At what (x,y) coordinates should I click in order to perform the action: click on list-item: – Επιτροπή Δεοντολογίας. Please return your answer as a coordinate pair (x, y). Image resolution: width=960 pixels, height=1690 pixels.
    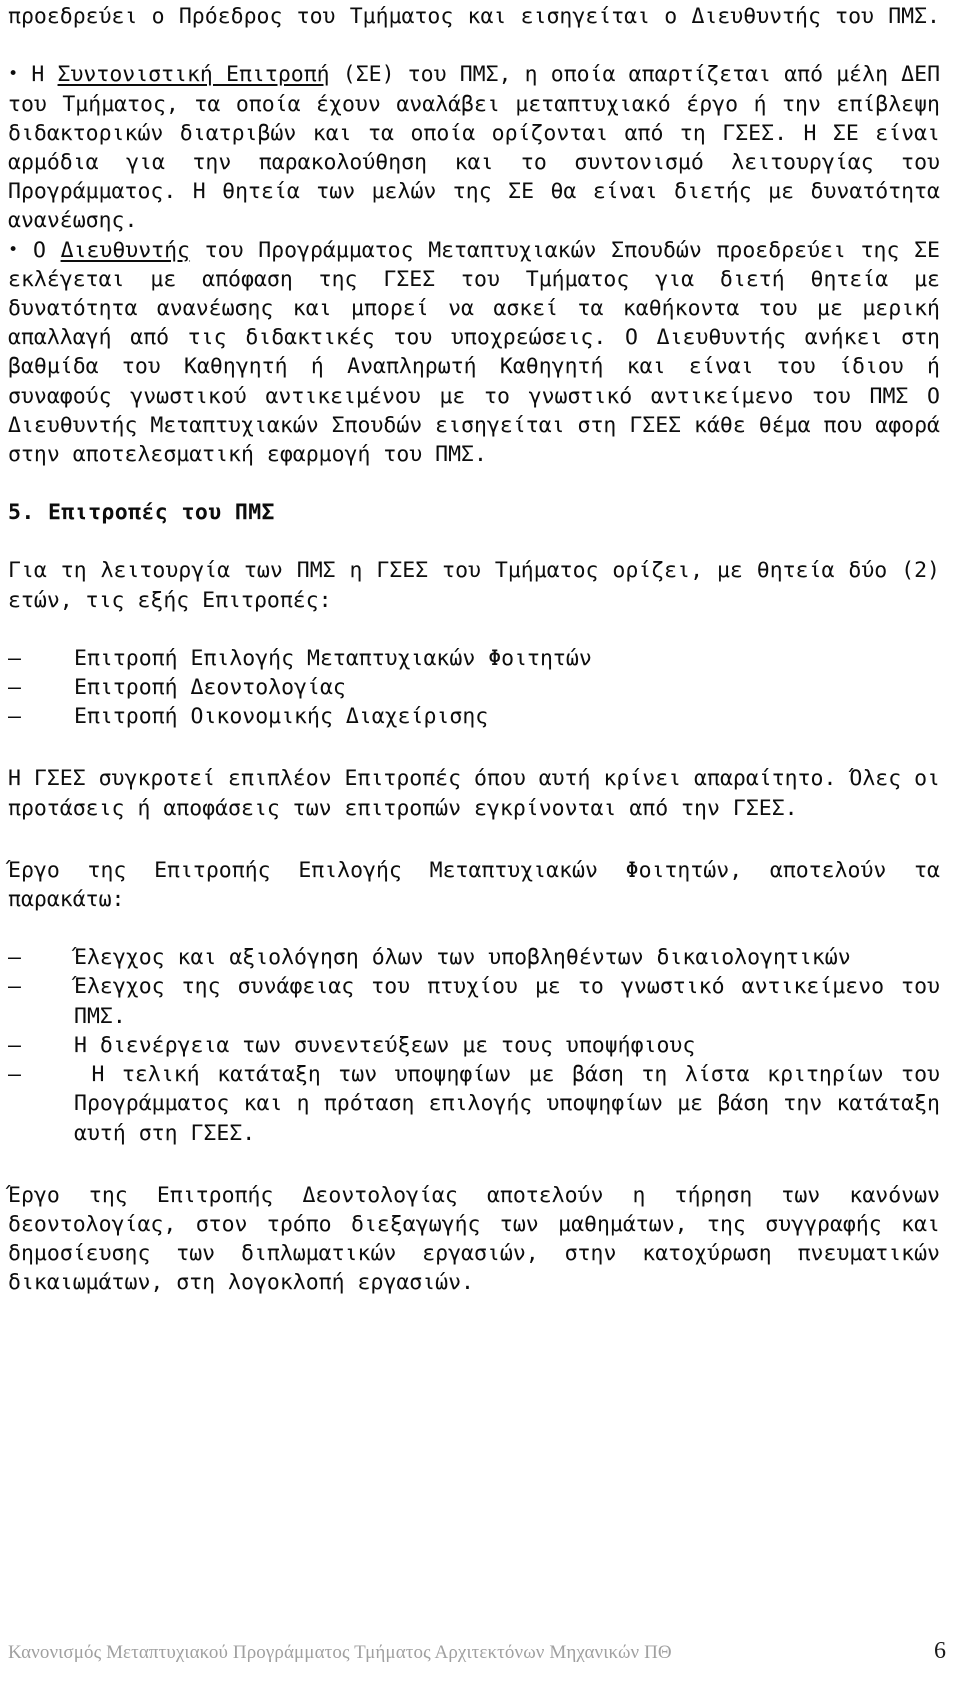
    Looking at the image, I should click on (474, 687).